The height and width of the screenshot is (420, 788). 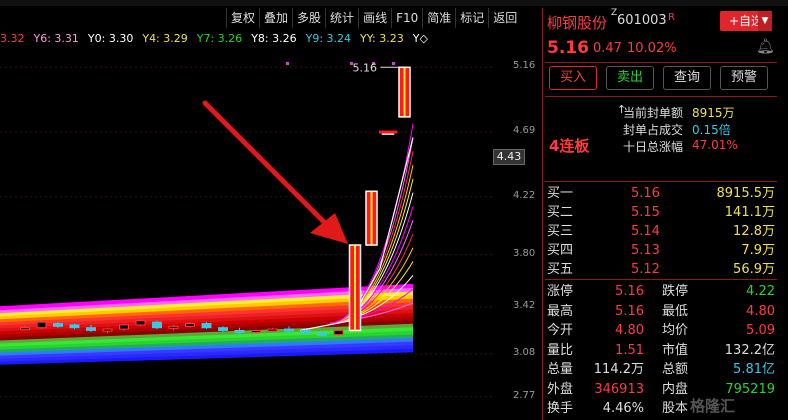 What do you see at coordinates (341, 18) in the screenshot?
I see `toolbar-button-3: 统计` at bounding box center [341, 18].